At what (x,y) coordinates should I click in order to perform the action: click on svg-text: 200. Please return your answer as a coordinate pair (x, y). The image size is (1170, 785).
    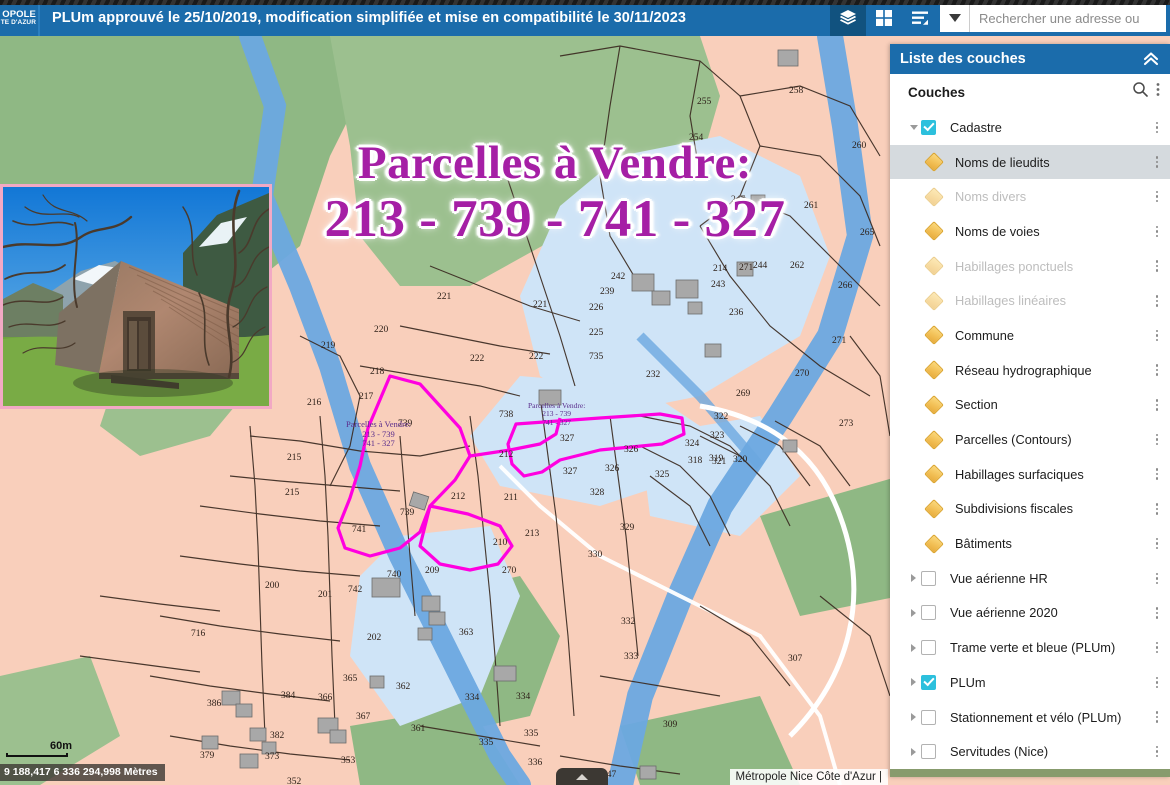
    Looking at the image, I should click on (272, 586).